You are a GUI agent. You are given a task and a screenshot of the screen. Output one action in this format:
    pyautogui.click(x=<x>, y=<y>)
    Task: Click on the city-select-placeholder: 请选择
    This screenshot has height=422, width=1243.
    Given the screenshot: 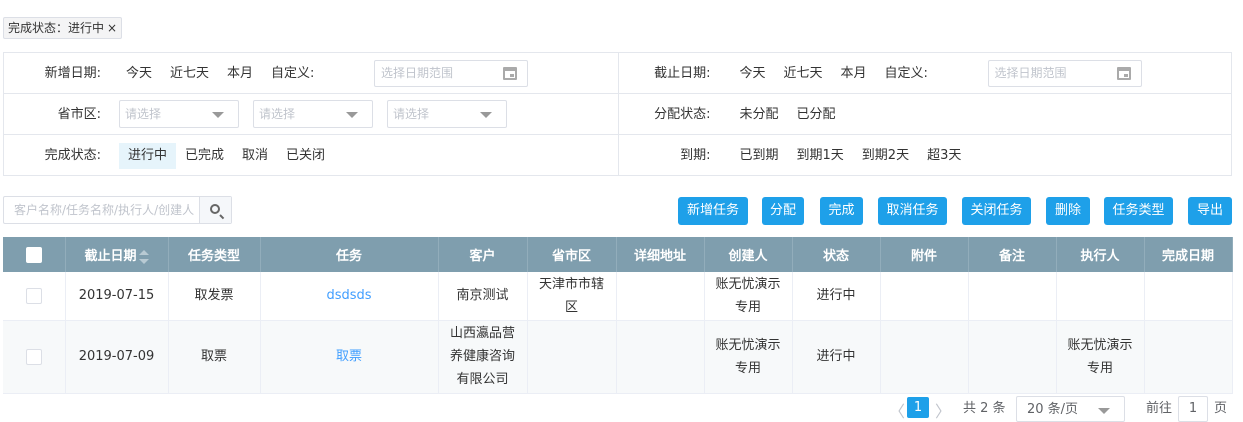 What is the action you would take?
    pyautogui.click(x=277, y=114)
    